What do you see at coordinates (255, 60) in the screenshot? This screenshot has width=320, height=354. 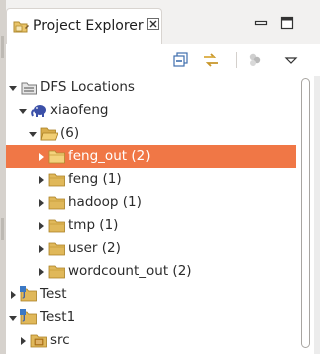 I see `filter-icon` at bounding box center [255, 60].